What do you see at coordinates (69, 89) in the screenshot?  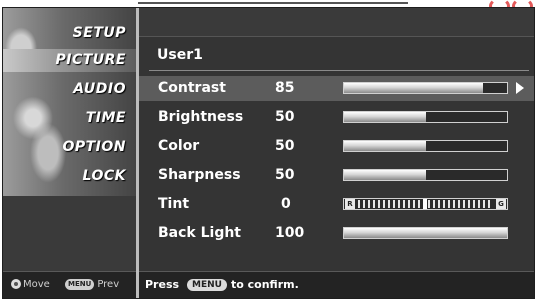 I see `menu-item-audio: AUDIO` at bounding box center [69, 89].